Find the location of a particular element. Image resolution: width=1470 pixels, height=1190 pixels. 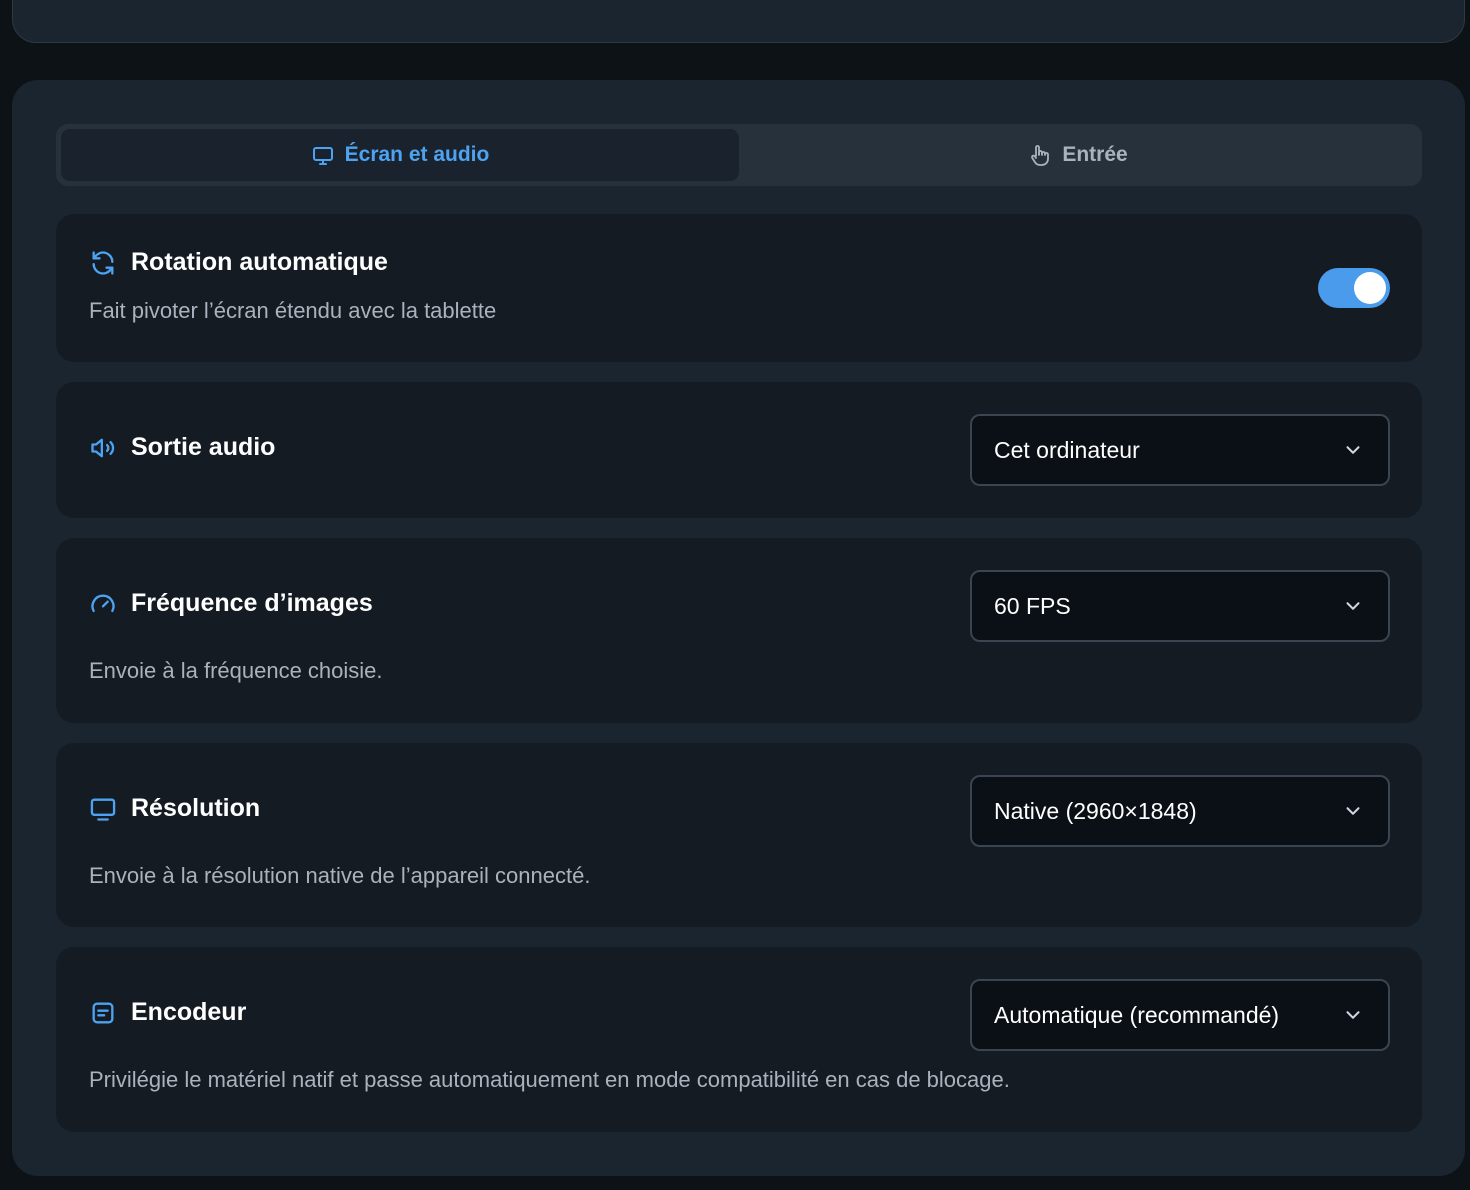

encoder-select: Automatique (recommandé) is located at coordinates (1180, 1015).